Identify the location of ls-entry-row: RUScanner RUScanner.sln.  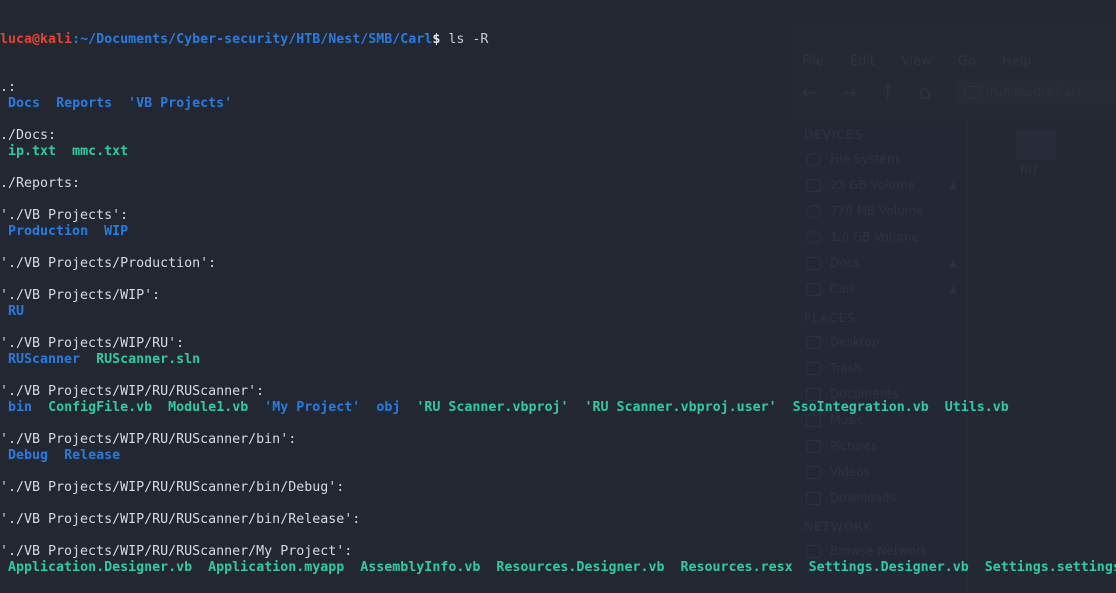
(558, 360).